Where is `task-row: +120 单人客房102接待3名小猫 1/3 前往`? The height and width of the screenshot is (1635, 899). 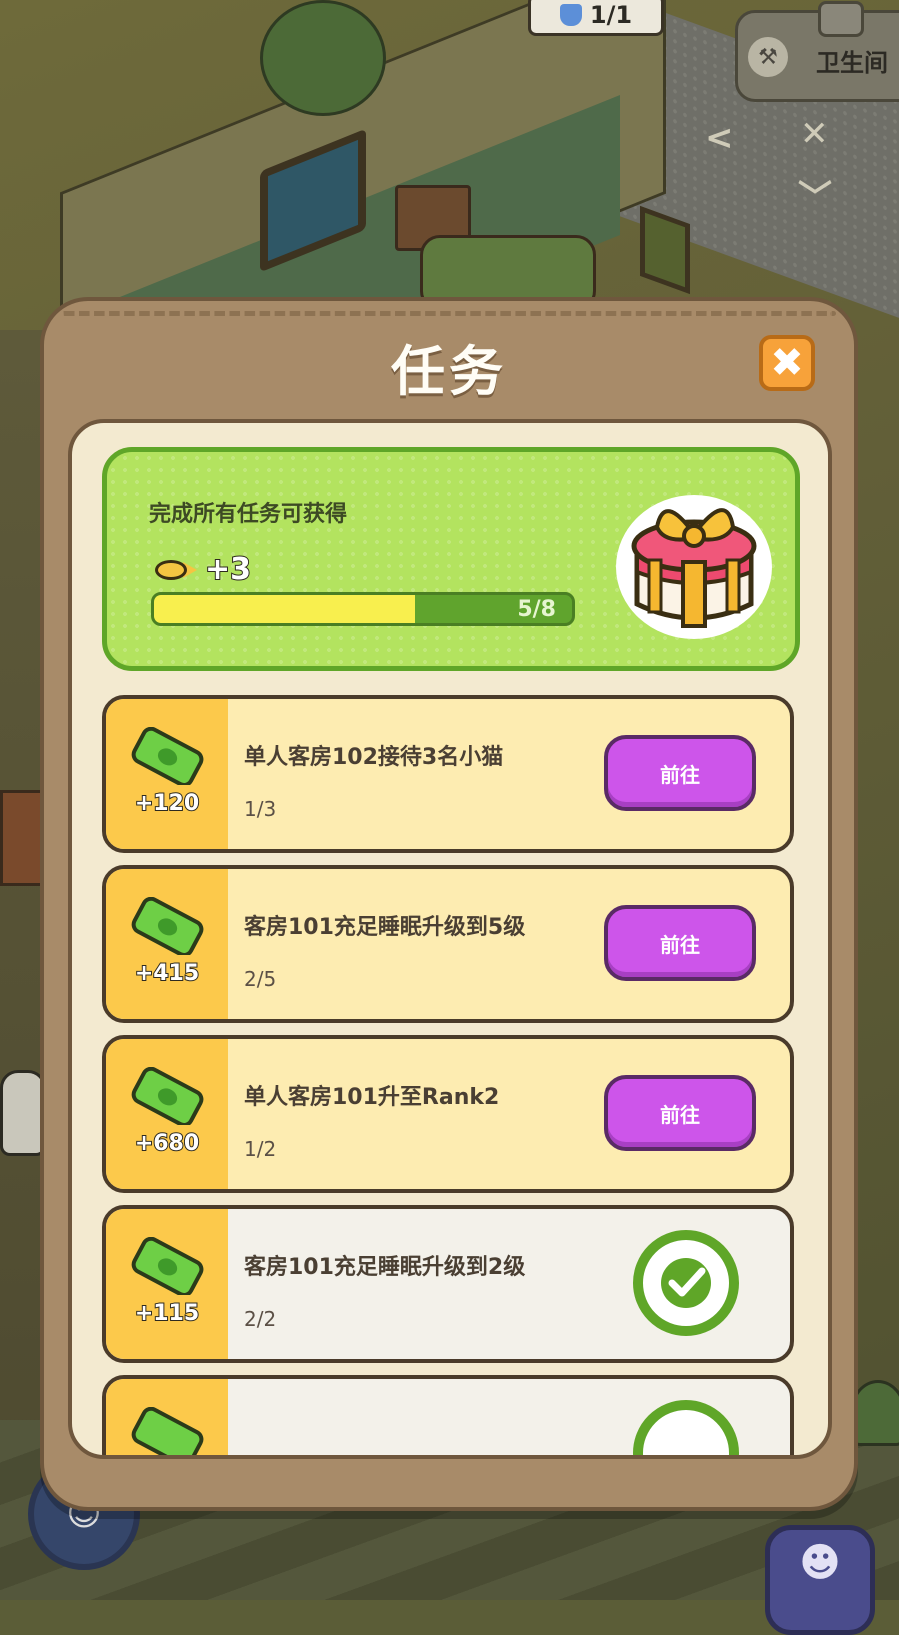
task-row: +120 单人客房102接待3名小猫 1/3 前往 is located at coordinates (448, 774).